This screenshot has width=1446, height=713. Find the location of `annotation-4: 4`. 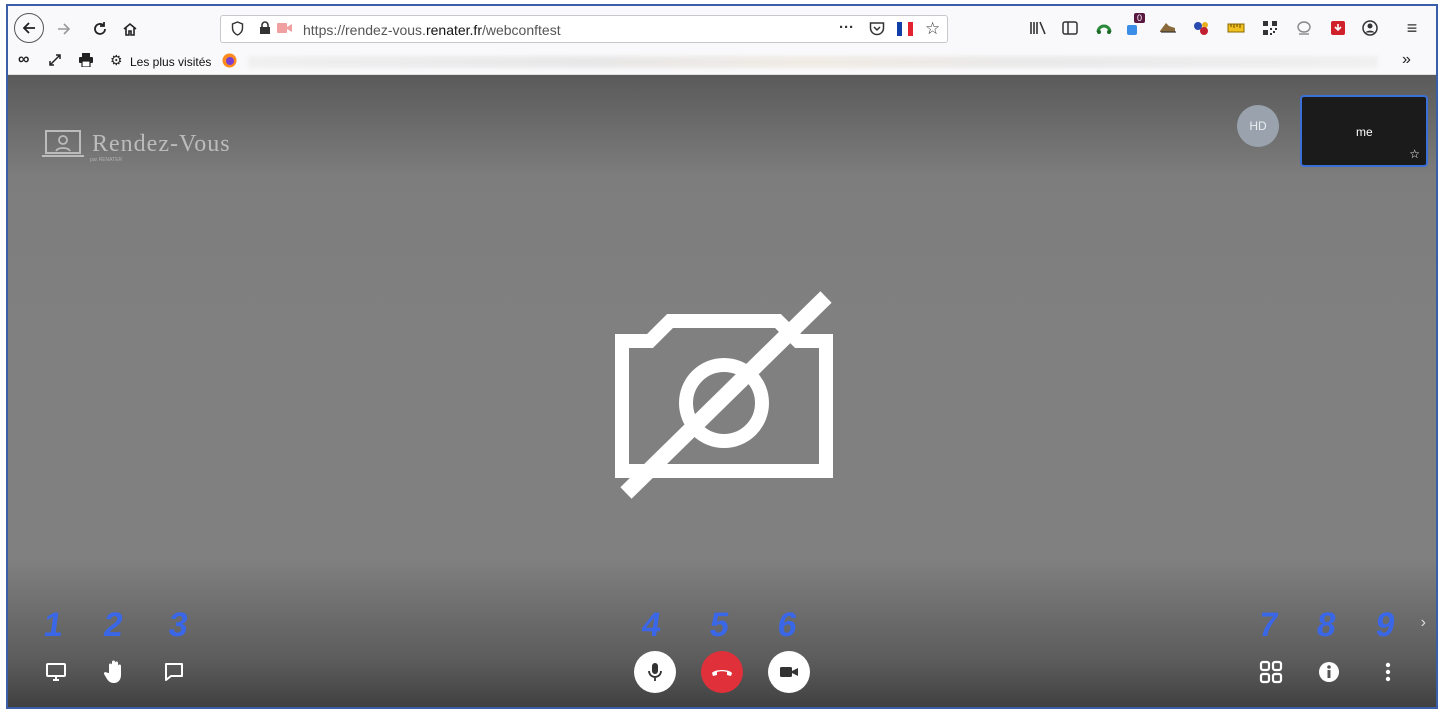

annotation-4: 4 is located at coordinates (651, 625).